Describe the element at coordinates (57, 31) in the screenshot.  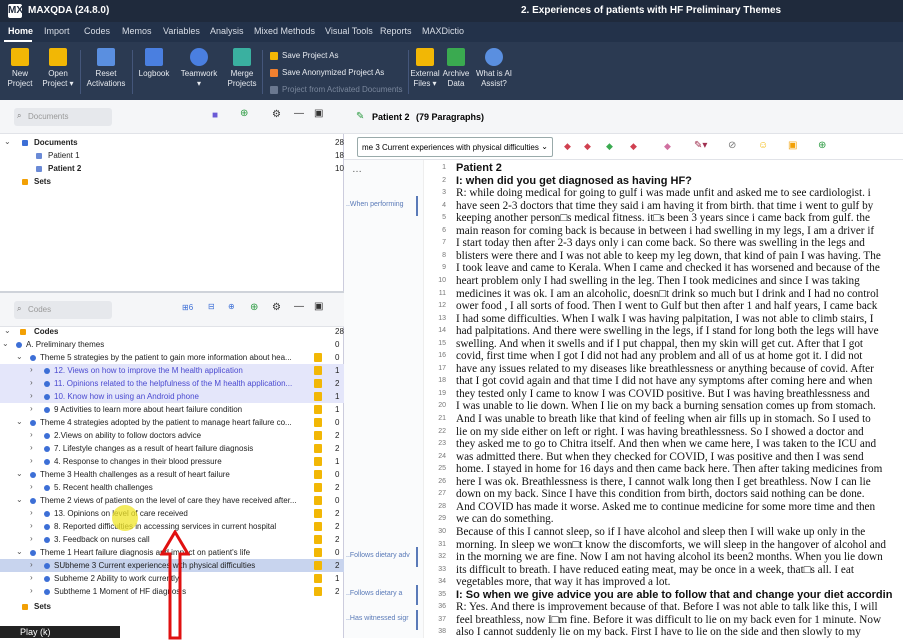
I see `menu-import: Import` at that location.